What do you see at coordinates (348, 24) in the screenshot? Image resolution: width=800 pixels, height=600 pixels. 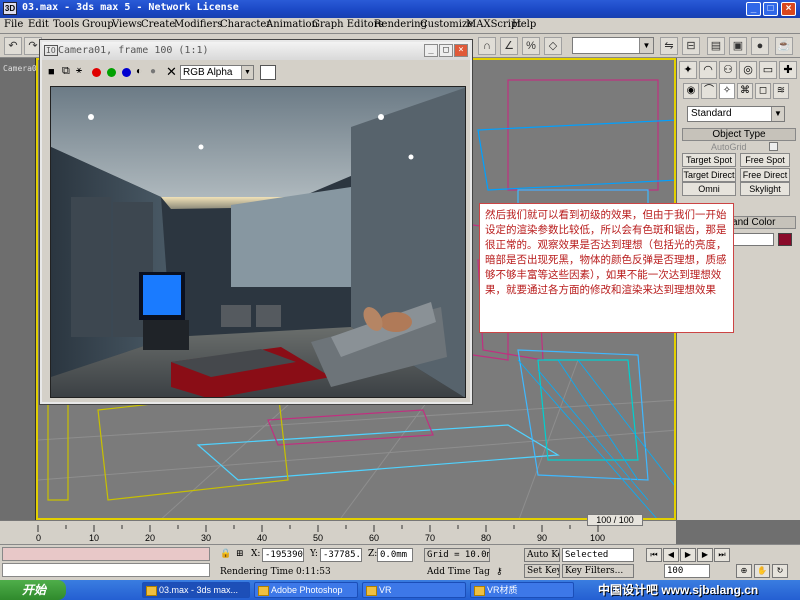 I see `menu-graph-editors: Graph Editors` at bounding box center [348, 24].